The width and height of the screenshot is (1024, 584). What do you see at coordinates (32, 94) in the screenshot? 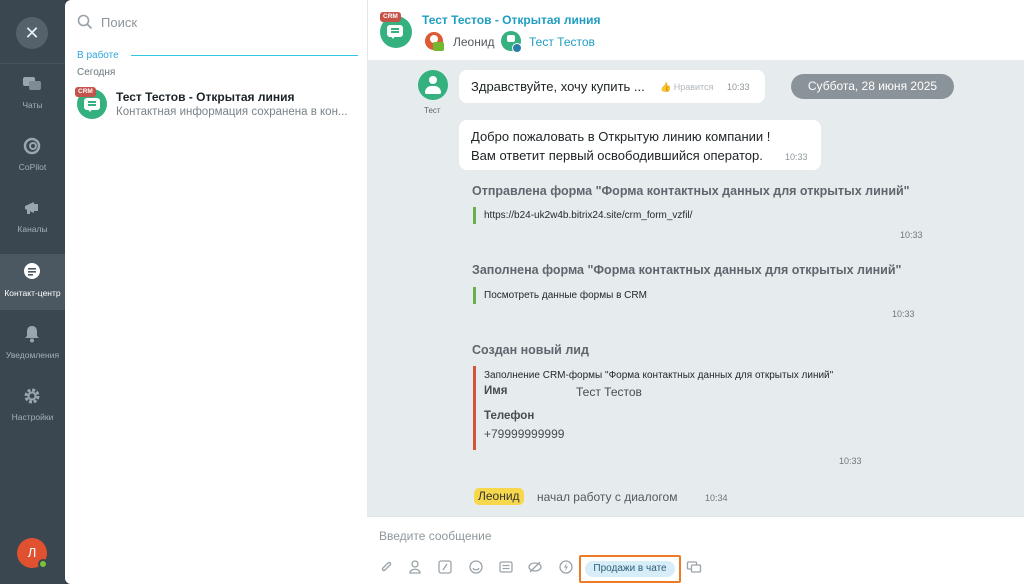
I see `rail-item-chats: Чаты` at bounding box center [32, 94].